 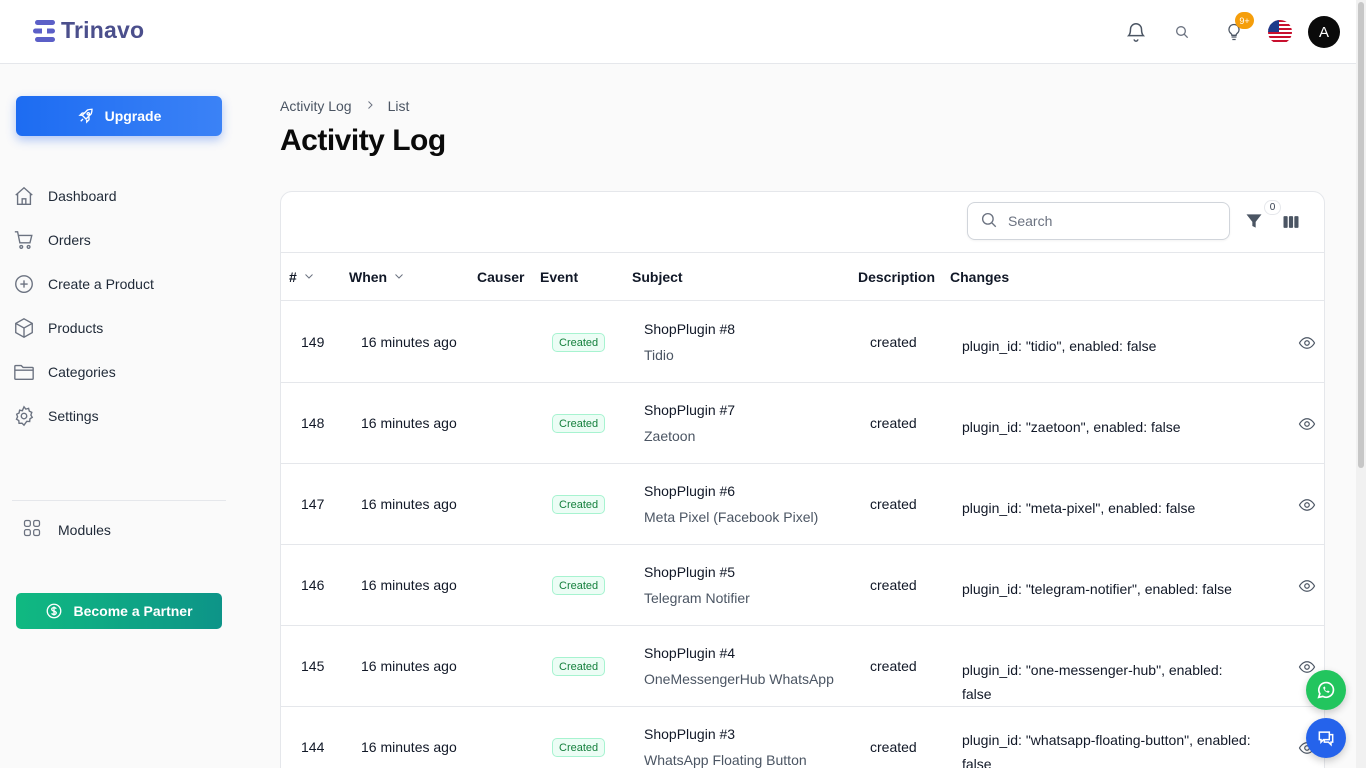 I want to click on page-title: Activity Log, so click(x=363, y=140).